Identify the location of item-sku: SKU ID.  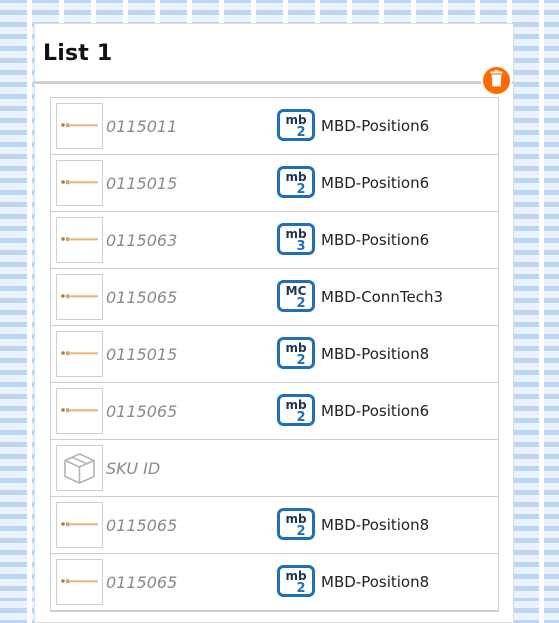
(133, 468).